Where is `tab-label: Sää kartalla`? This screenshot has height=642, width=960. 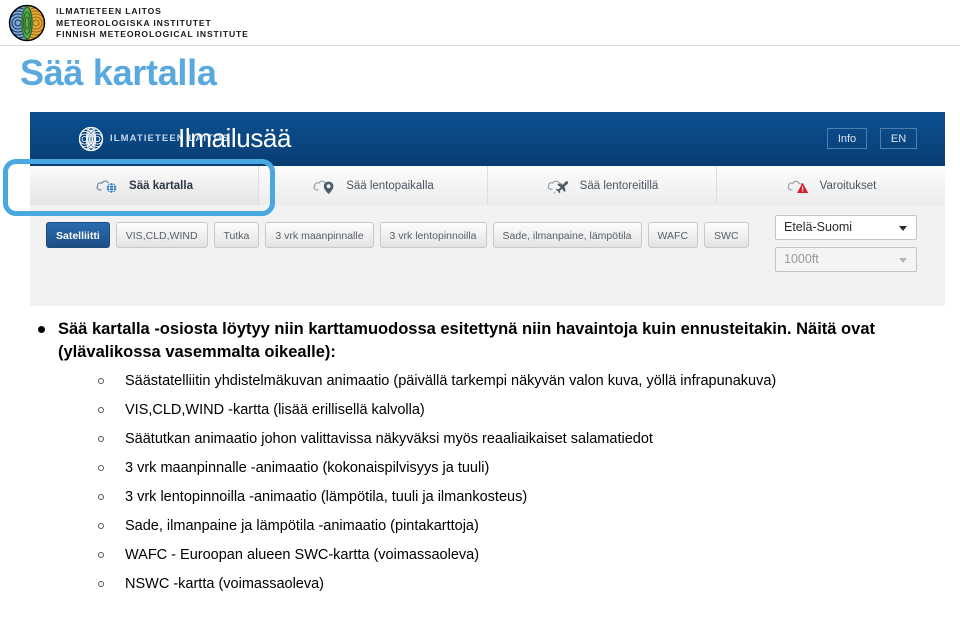
tab-label: Sää kartalla is located at coordinates (161, 185).